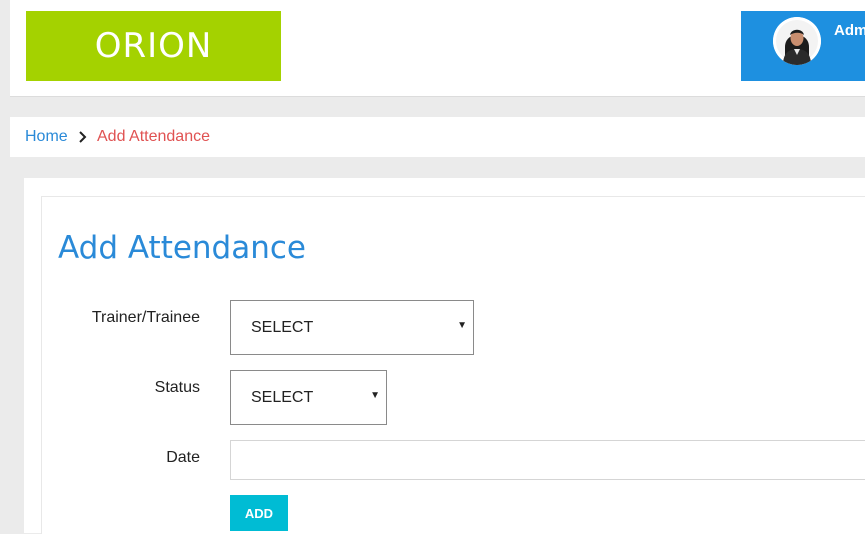 The image size is (865, 534). What do you see at coordinates (282, 397) in the screenshot?
I see `status-selected-value: SELECT` at bounding box center [282, 397].